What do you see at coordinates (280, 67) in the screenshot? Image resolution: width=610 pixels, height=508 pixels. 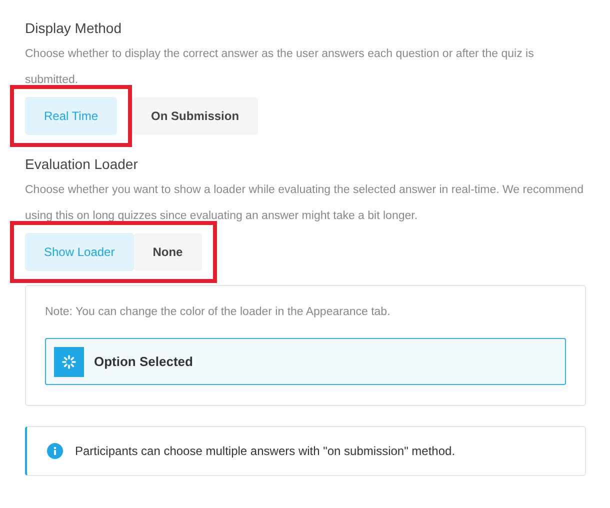 I see `section-description: Choose whether to display the correct answer as the user answers each question or after the quiz is submitted.` at bounding box center [280, 67].